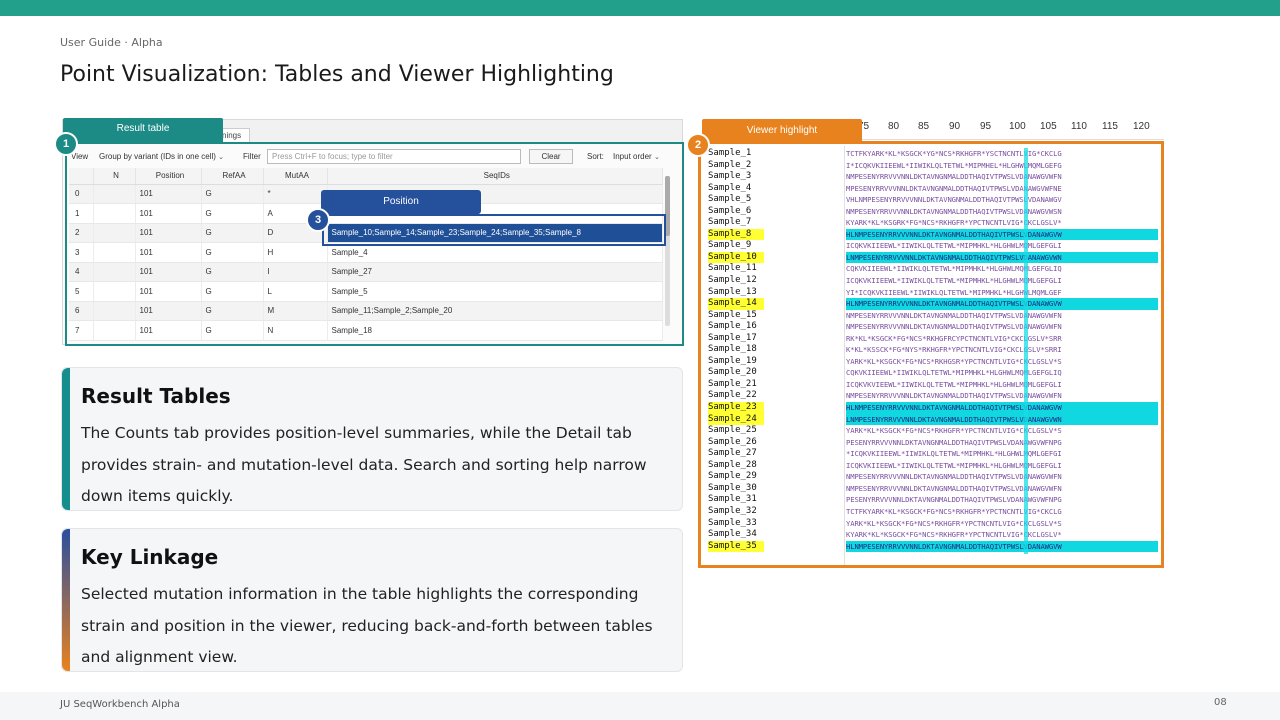 The width and height of the screenshot is (1280, 720). Describe the element at coordinates (66, 144) in the screenshot. I see `callout-badge-1: 1` at that location.